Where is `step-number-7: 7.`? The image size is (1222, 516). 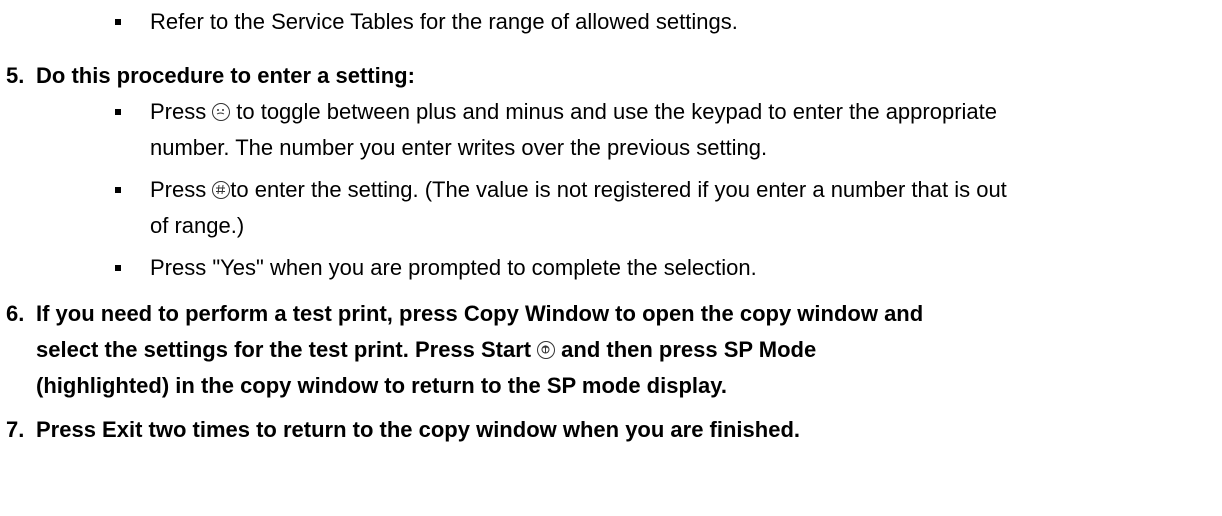 step-number-7: 7. is located at coordinates (15, 429).